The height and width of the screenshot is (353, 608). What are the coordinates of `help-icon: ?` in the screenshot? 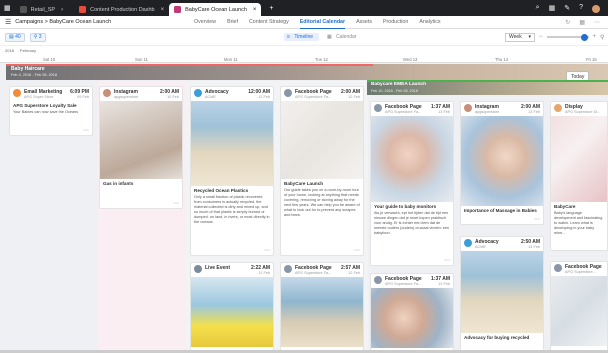 It's located at (581, 8).